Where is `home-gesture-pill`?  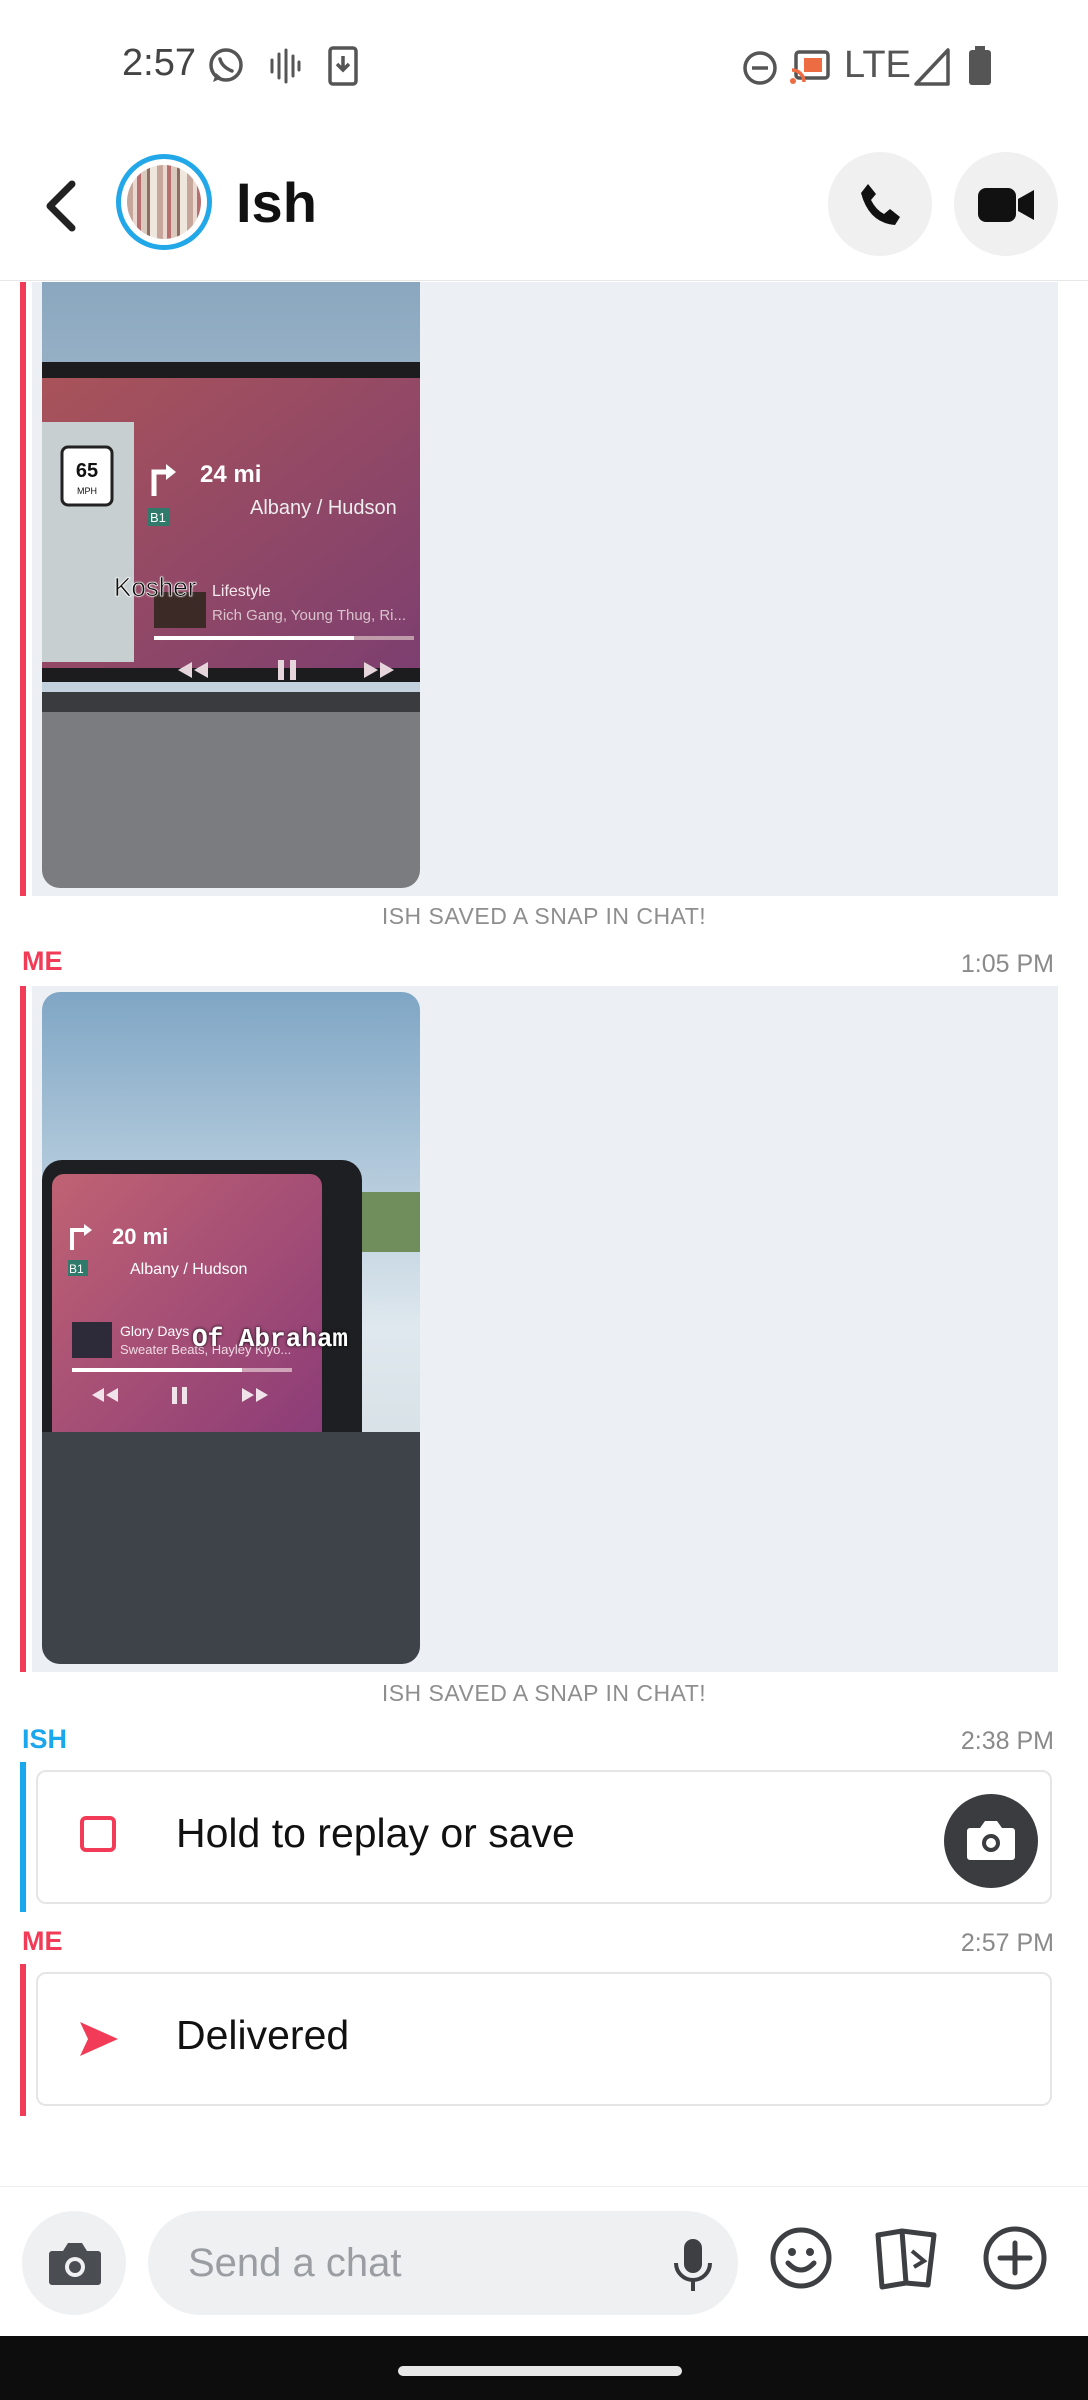 home-gesture-pill is located at coordinates (540, 2371).